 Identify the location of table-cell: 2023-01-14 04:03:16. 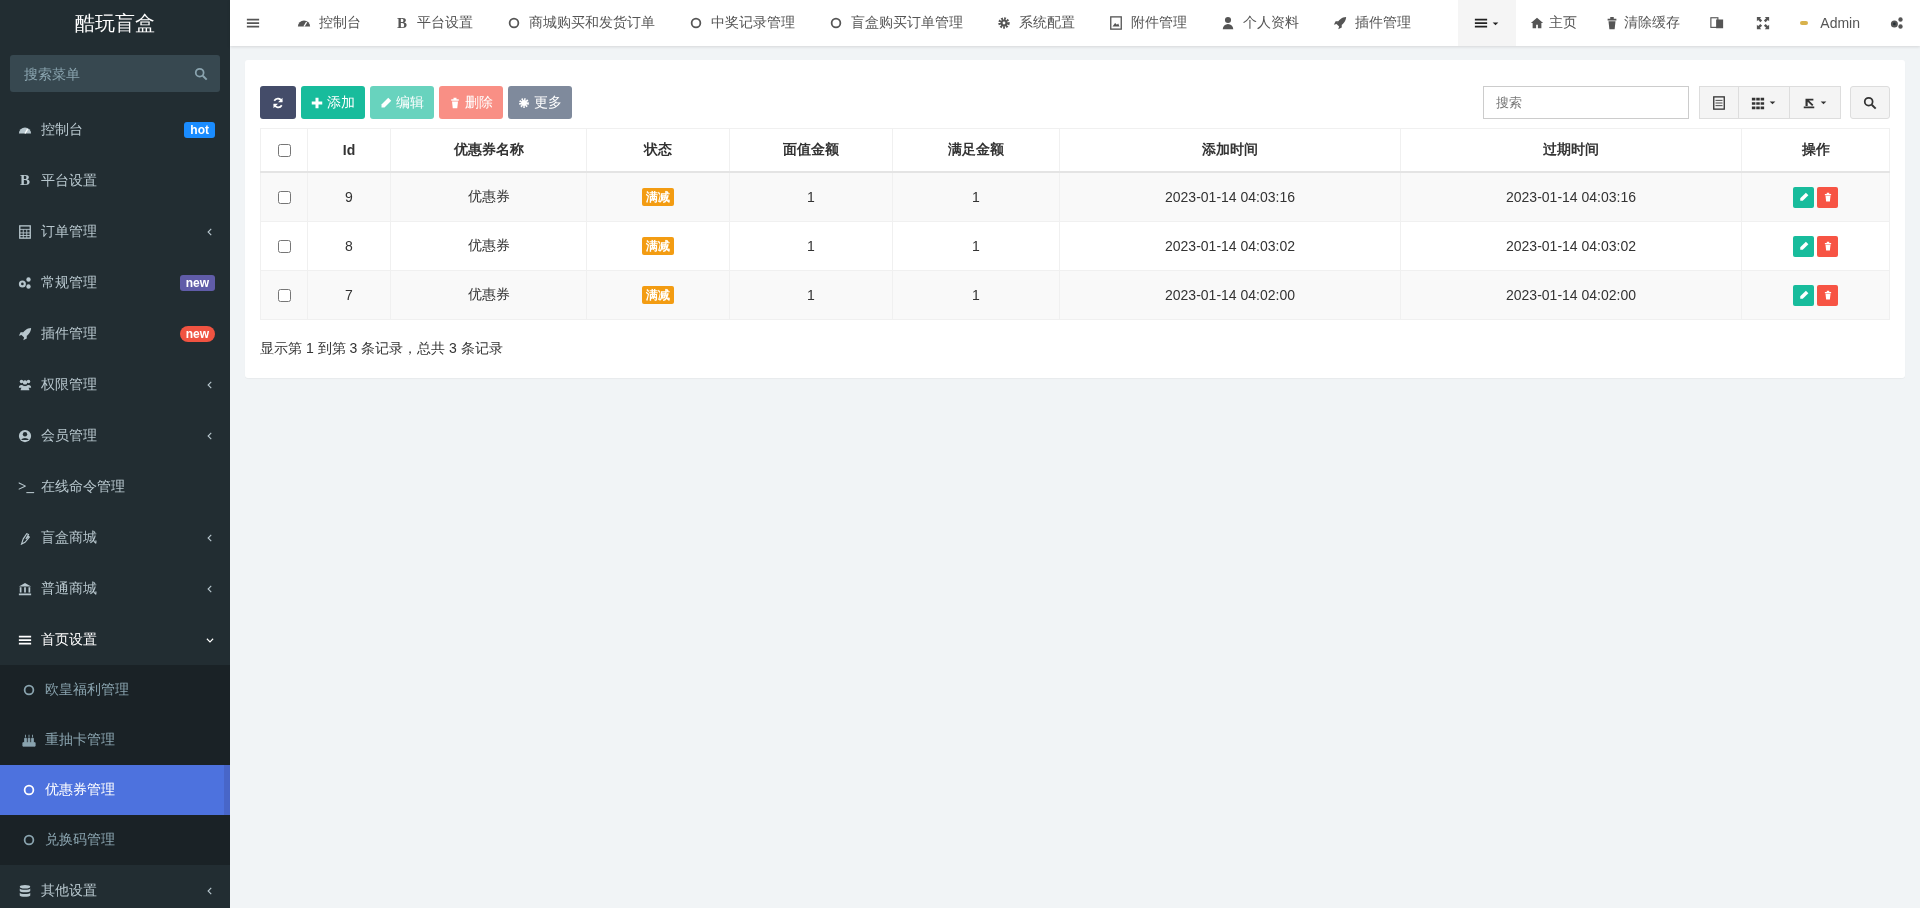
(1230, 197).